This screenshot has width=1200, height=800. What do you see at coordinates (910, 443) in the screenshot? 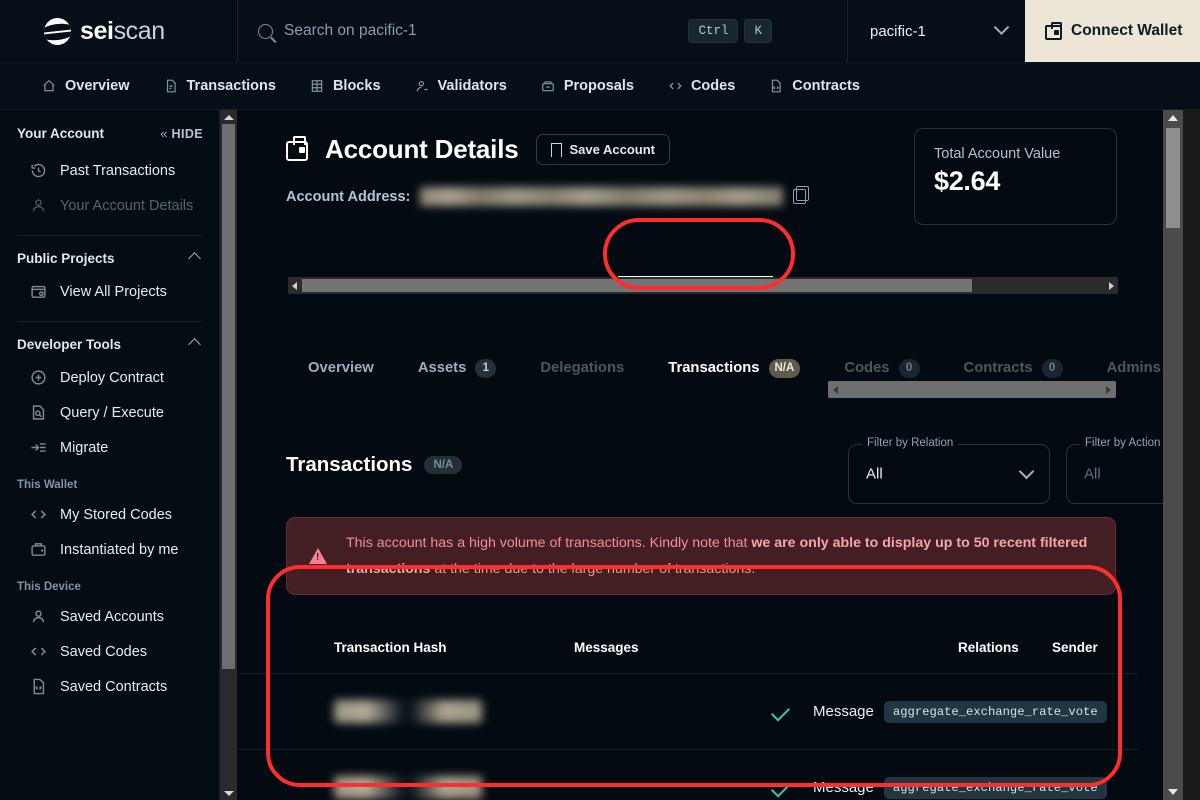
I see `filter-by-relation-legend: Filter by Relation` at bounding box center [910, 443].